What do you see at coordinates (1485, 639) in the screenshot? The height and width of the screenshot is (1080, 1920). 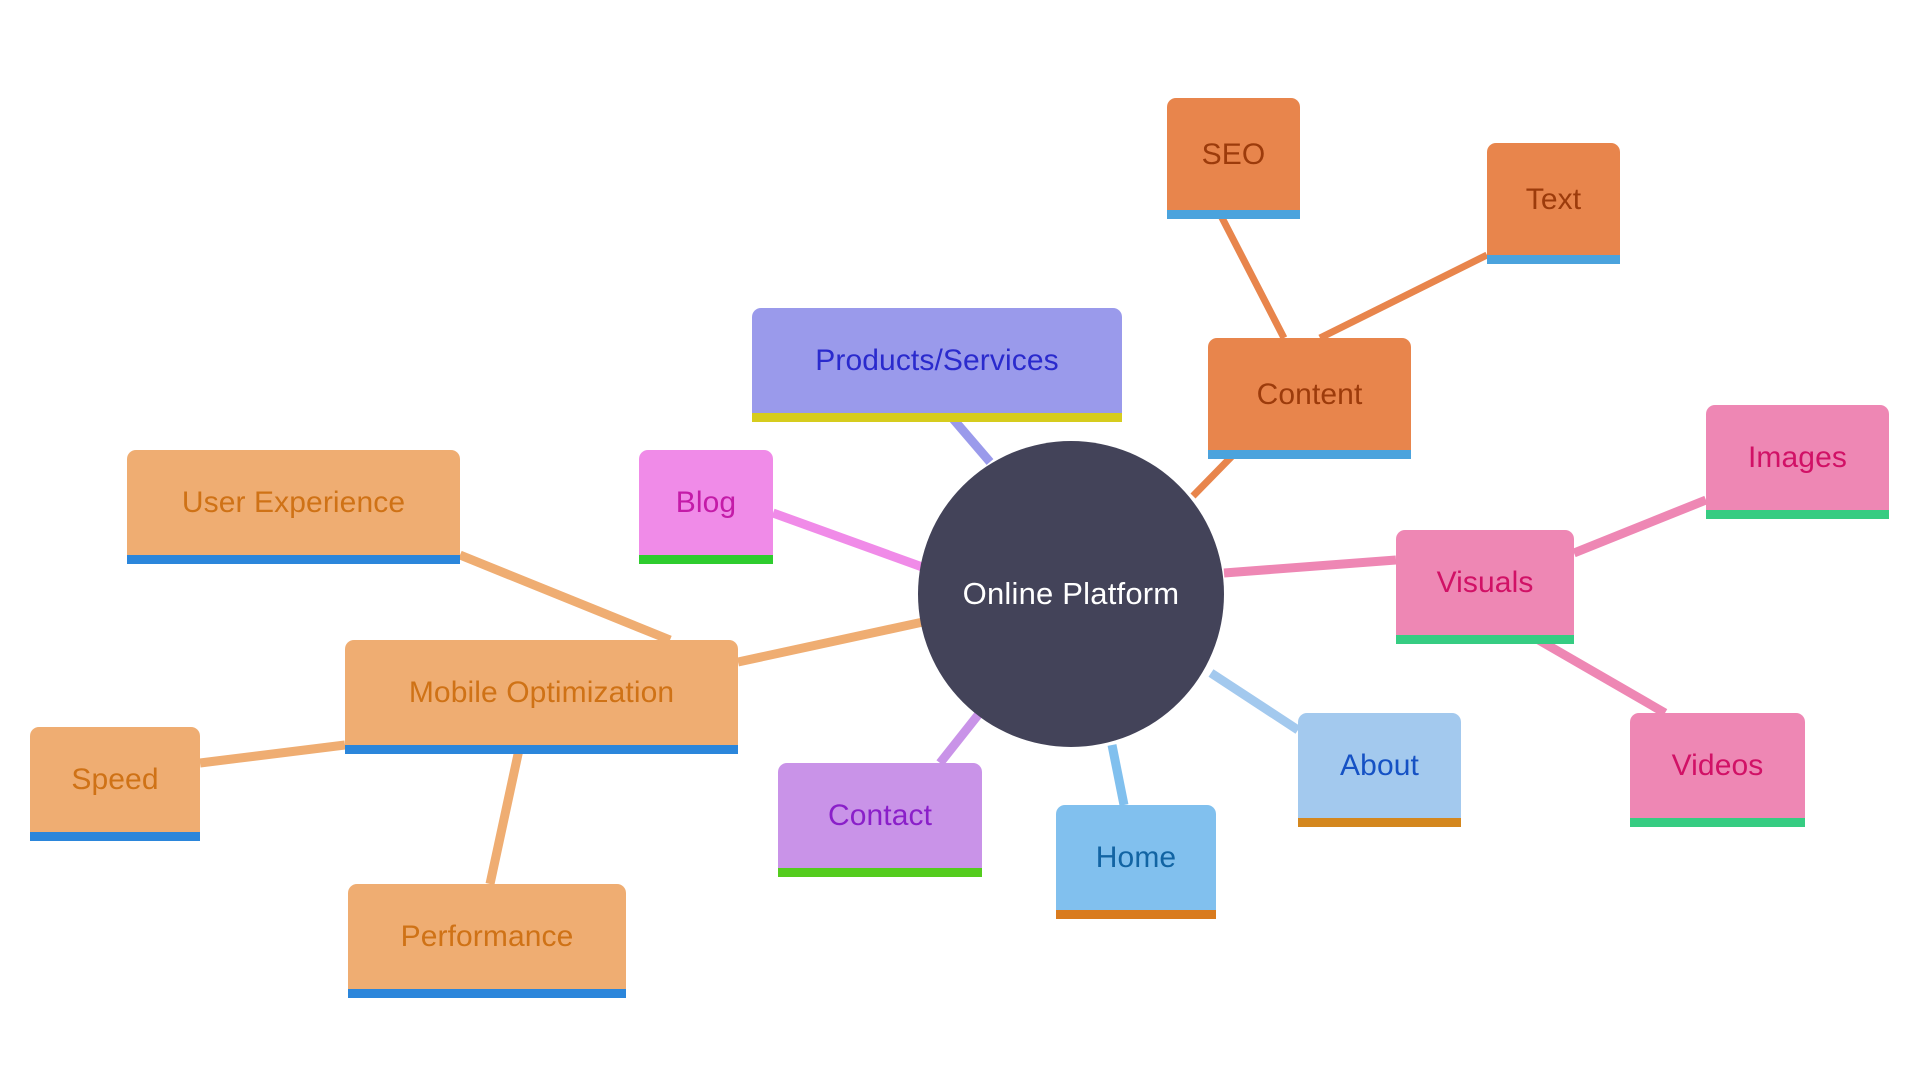 I see `node-underline-visuals` at bounding box center [1485, 639].